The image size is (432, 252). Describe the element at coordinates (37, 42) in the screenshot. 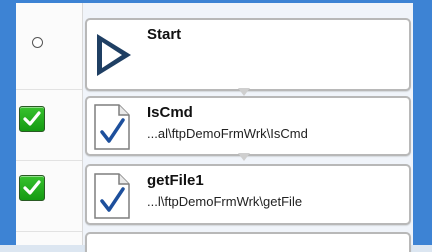

I see `start-radio-indicator` at that location.